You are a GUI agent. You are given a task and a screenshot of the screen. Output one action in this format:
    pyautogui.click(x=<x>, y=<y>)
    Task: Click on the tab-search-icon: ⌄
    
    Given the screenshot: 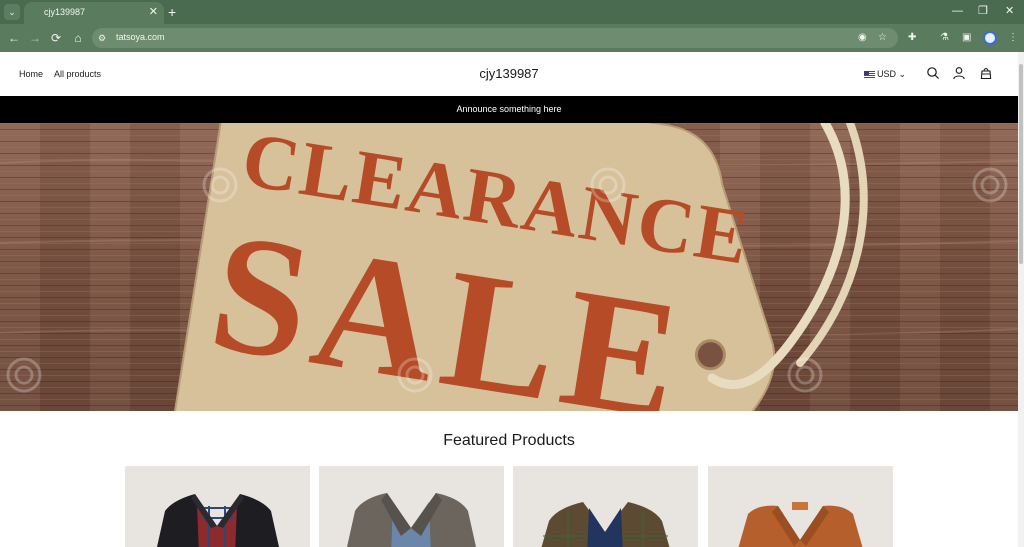 What is the action you would take?
    pyautogui.click(x=12, y=12)
    